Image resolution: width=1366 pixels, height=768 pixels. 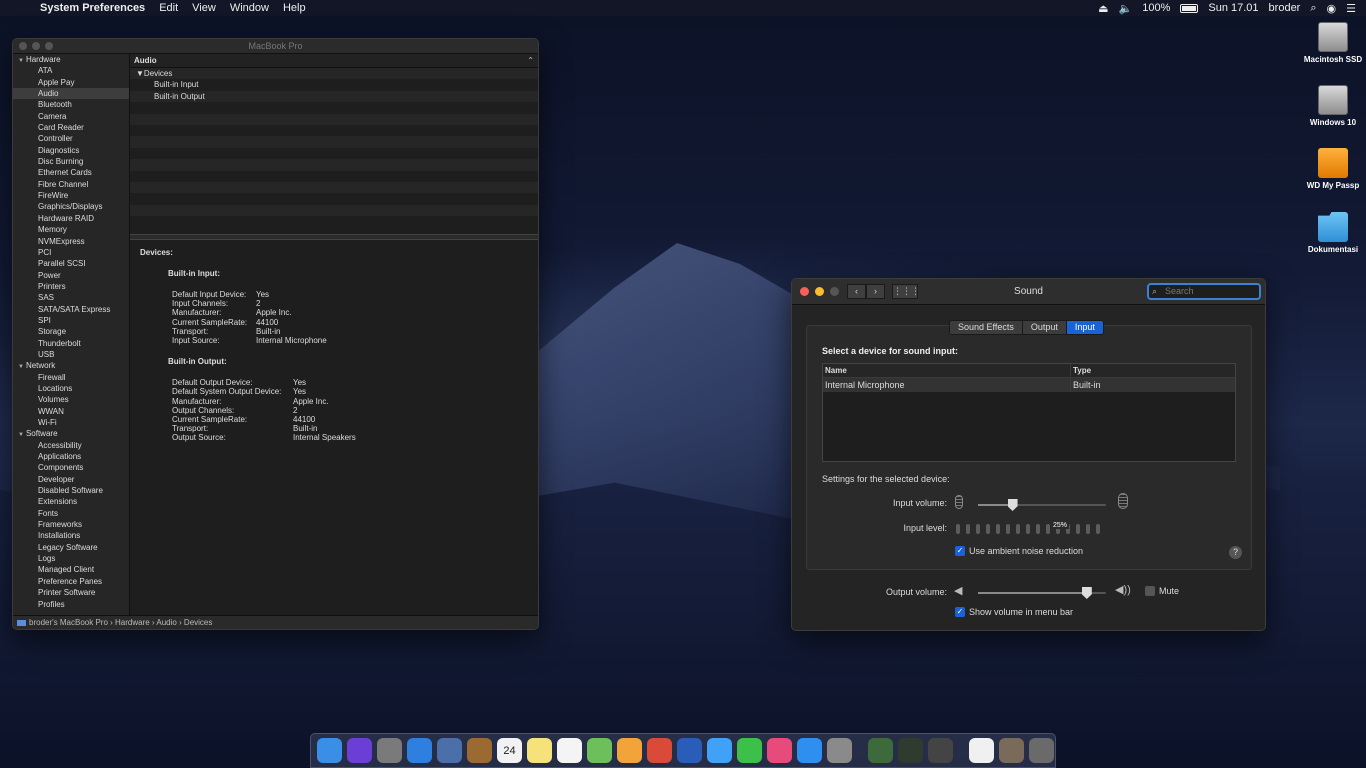 What do you see at coordinates (530, 61) in the screenshot?
I see `chevron-up-icon: ⌃` at bounding box center [530, 61].